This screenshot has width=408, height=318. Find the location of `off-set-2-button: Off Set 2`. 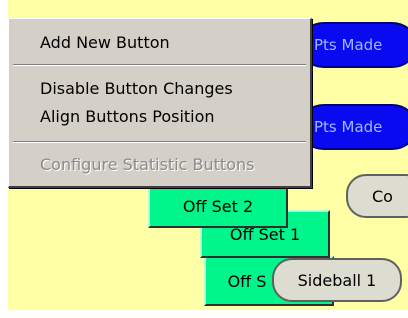

off-set-2-button: Off Set 2 is located at coordinates (218, 206).